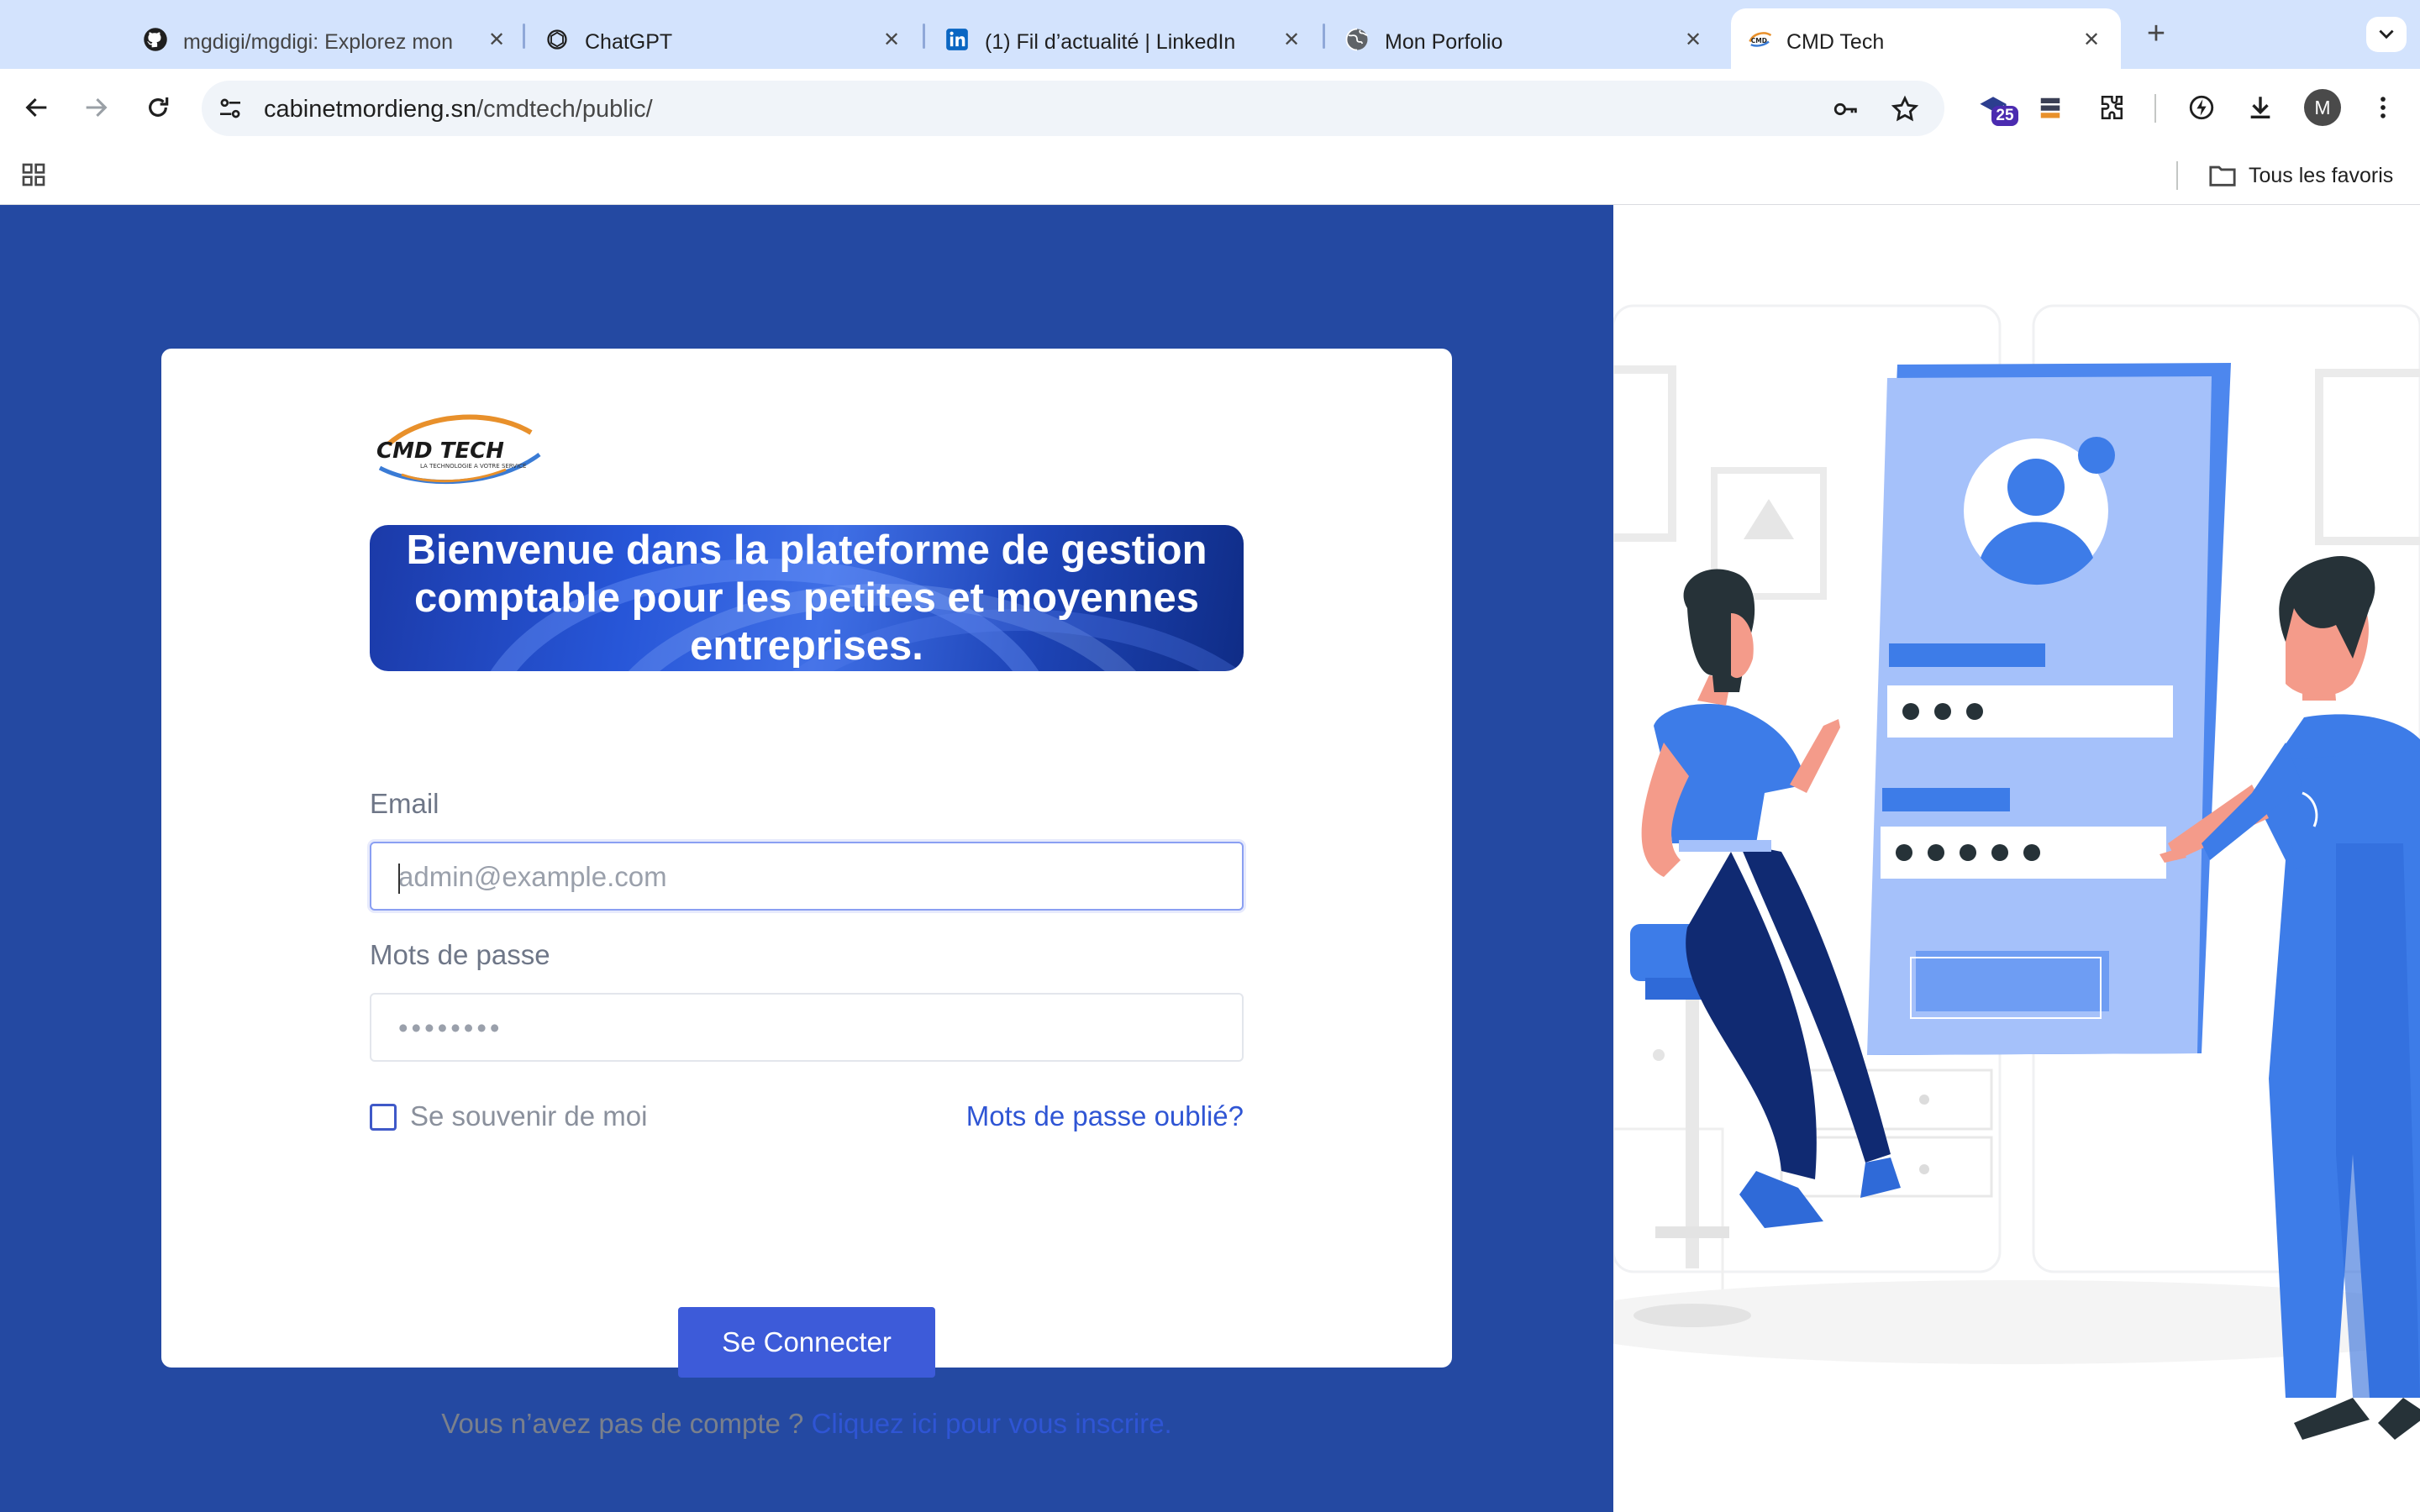 The height and width of the screenshot is (1512, 2420). I want to click on address-bar: cabinetmordieng.sn/cmdtech/public/, so click(1073, 108).